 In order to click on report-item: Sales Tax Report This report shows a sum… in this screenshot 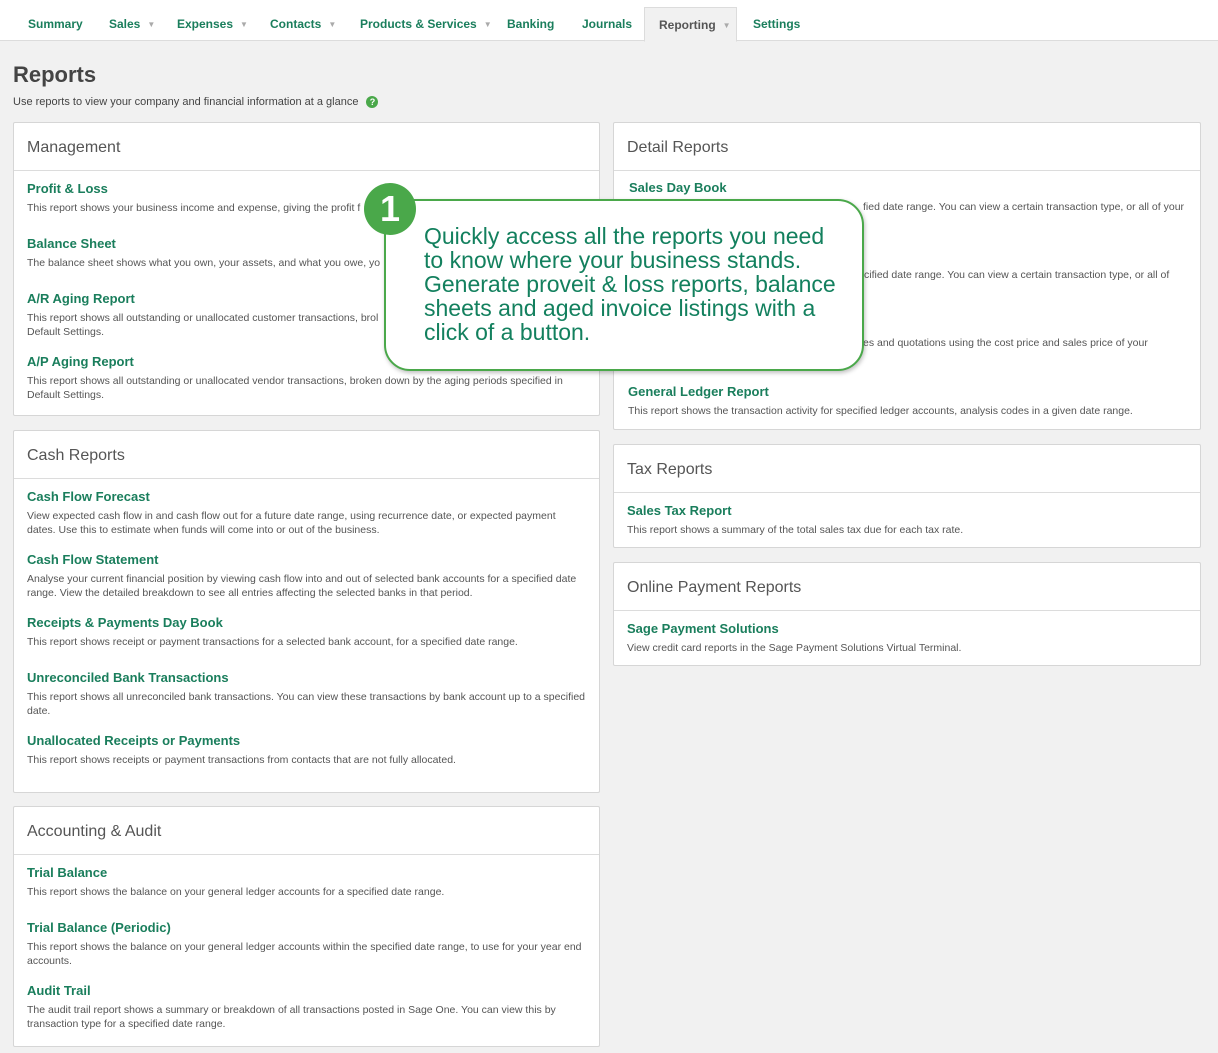, I will do `click(907, 519)`.